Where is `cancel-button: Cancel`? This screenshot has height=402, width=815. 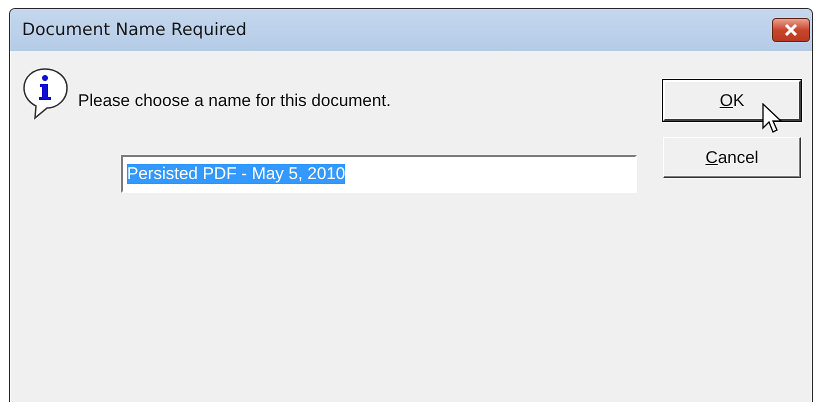
cancel-button: Cancel is located at coordinates (732, 157).